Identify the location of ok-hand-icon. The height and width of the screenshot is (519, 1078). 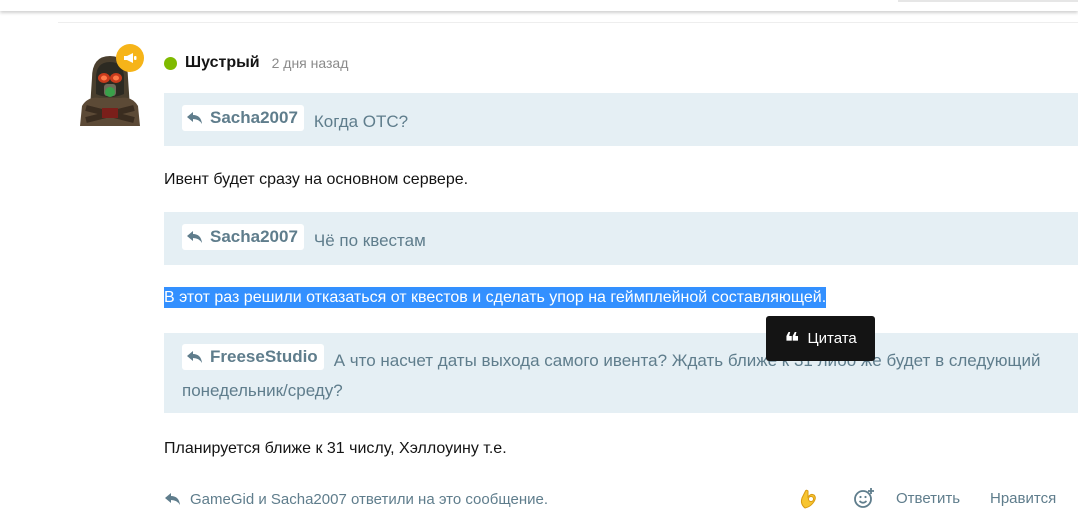
(808, 499).